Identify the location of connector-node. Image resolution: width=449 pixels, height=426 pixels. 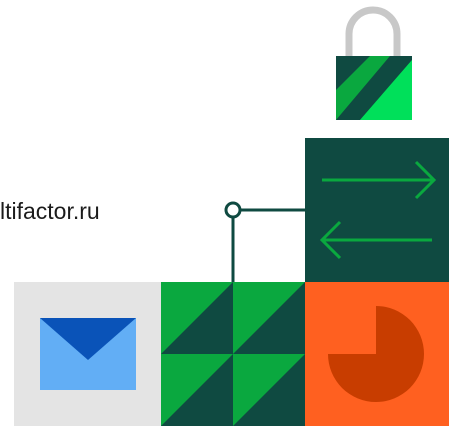
(233, 210).